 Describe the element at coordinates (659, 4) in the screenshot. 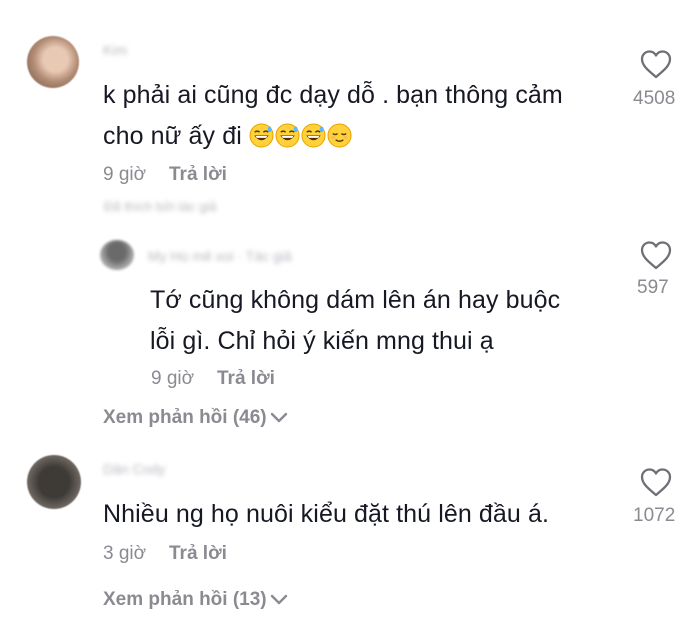

I see `close-icon` at that location.